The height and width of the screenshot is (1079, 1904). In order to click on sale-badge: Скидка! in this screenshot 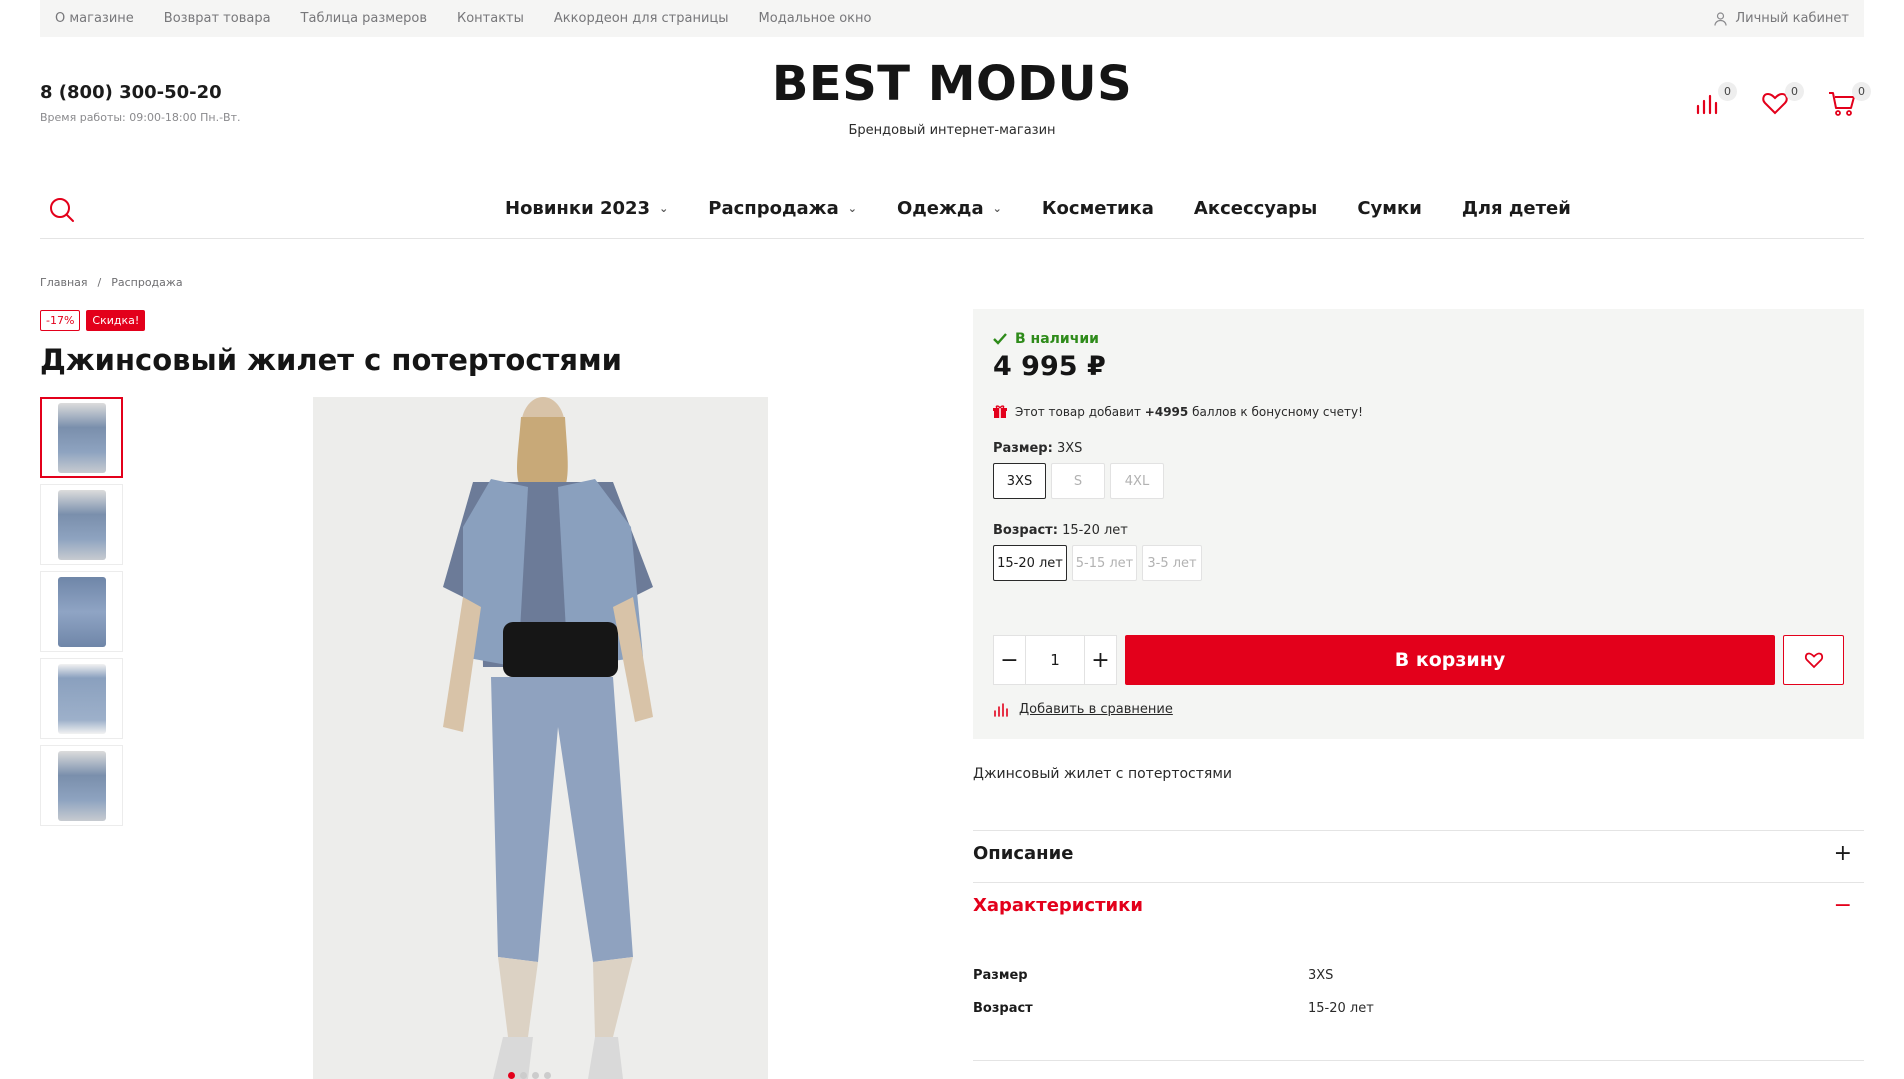, I will do `click(116, 320)`.